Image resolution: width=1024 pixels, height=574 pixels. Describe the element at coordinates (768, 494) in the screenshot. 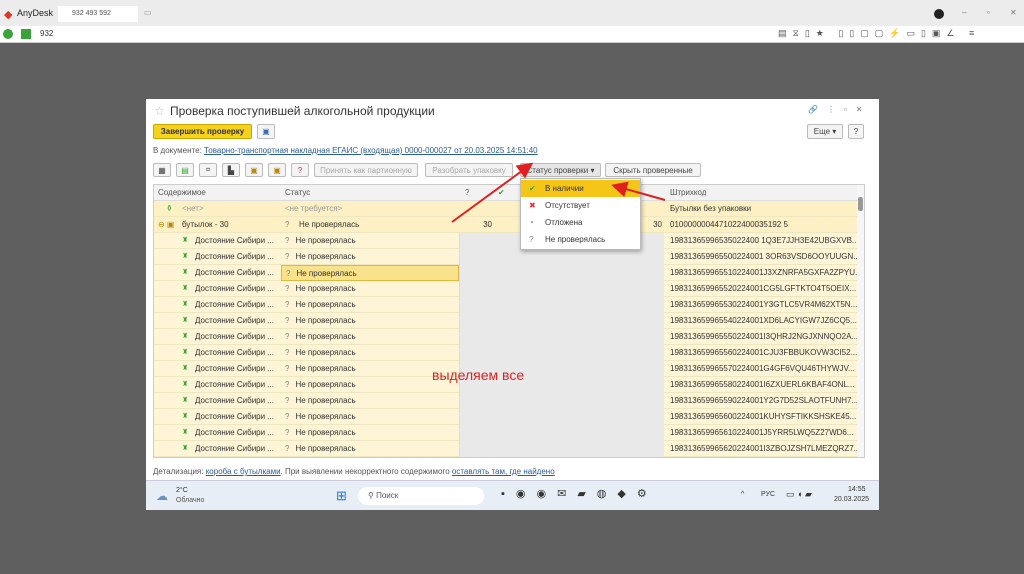

I see `language: РУС` at that location.